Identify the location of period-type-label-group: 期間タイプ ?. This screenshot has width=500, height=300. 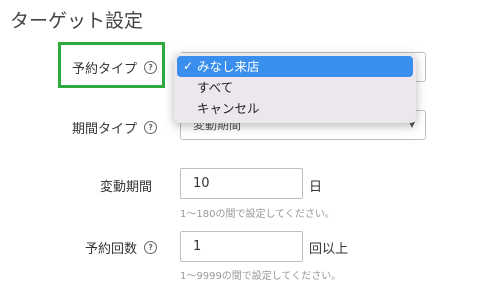
(115, 127).